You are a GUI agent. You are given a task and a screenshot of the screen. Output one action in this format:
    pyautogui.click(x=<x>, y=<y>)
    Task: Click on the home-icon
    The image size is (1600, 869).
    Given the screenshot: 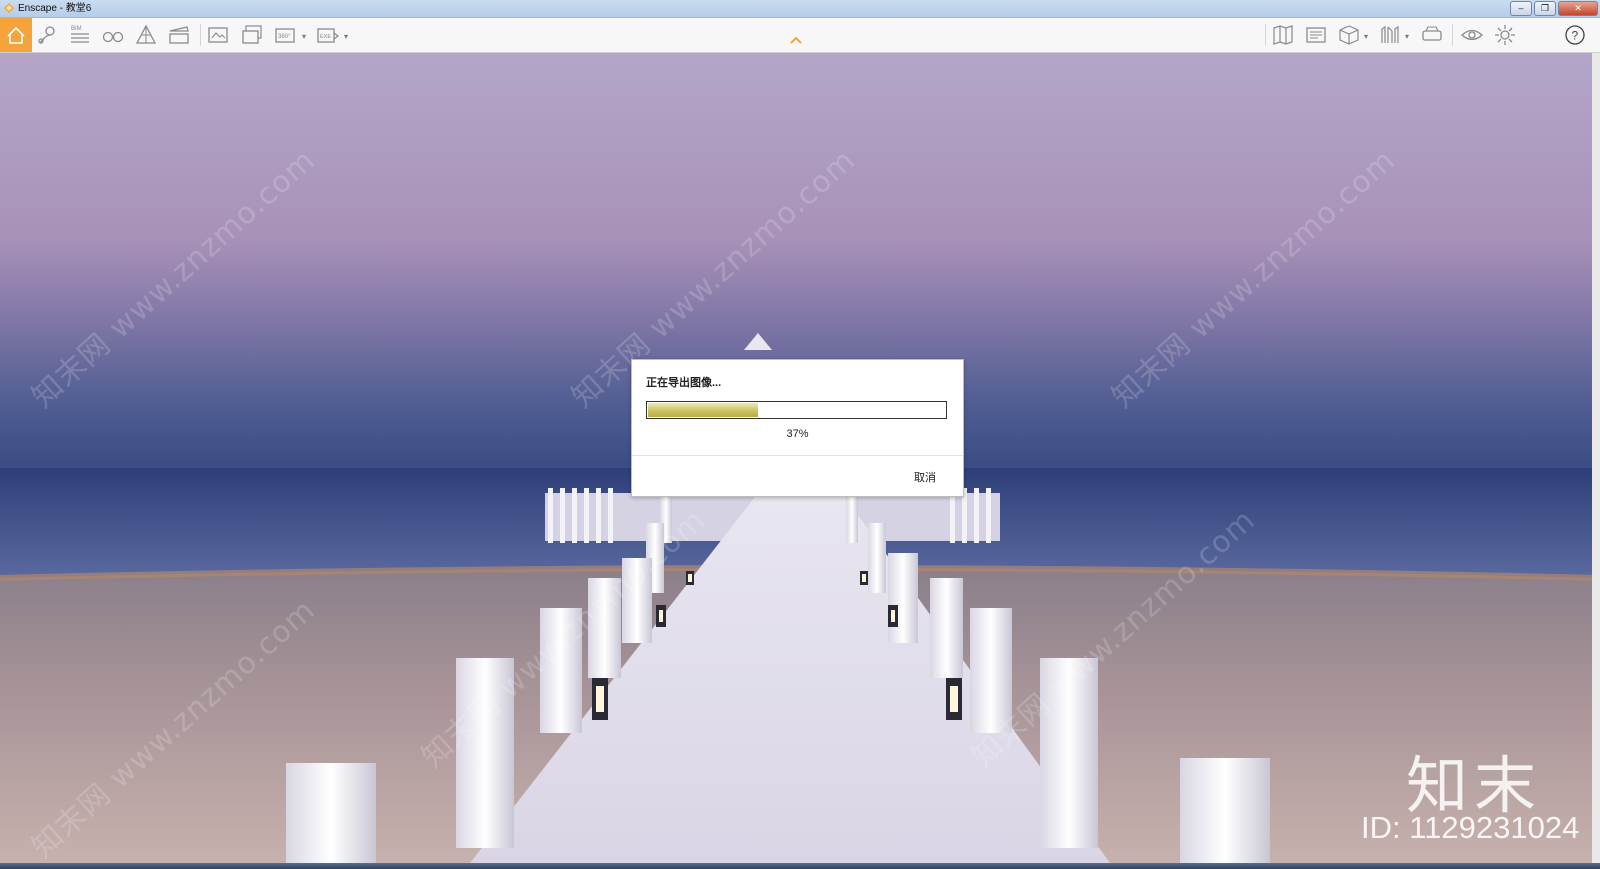 What is the action you would take?
    pyautogui.click(x=16, y=35)
    